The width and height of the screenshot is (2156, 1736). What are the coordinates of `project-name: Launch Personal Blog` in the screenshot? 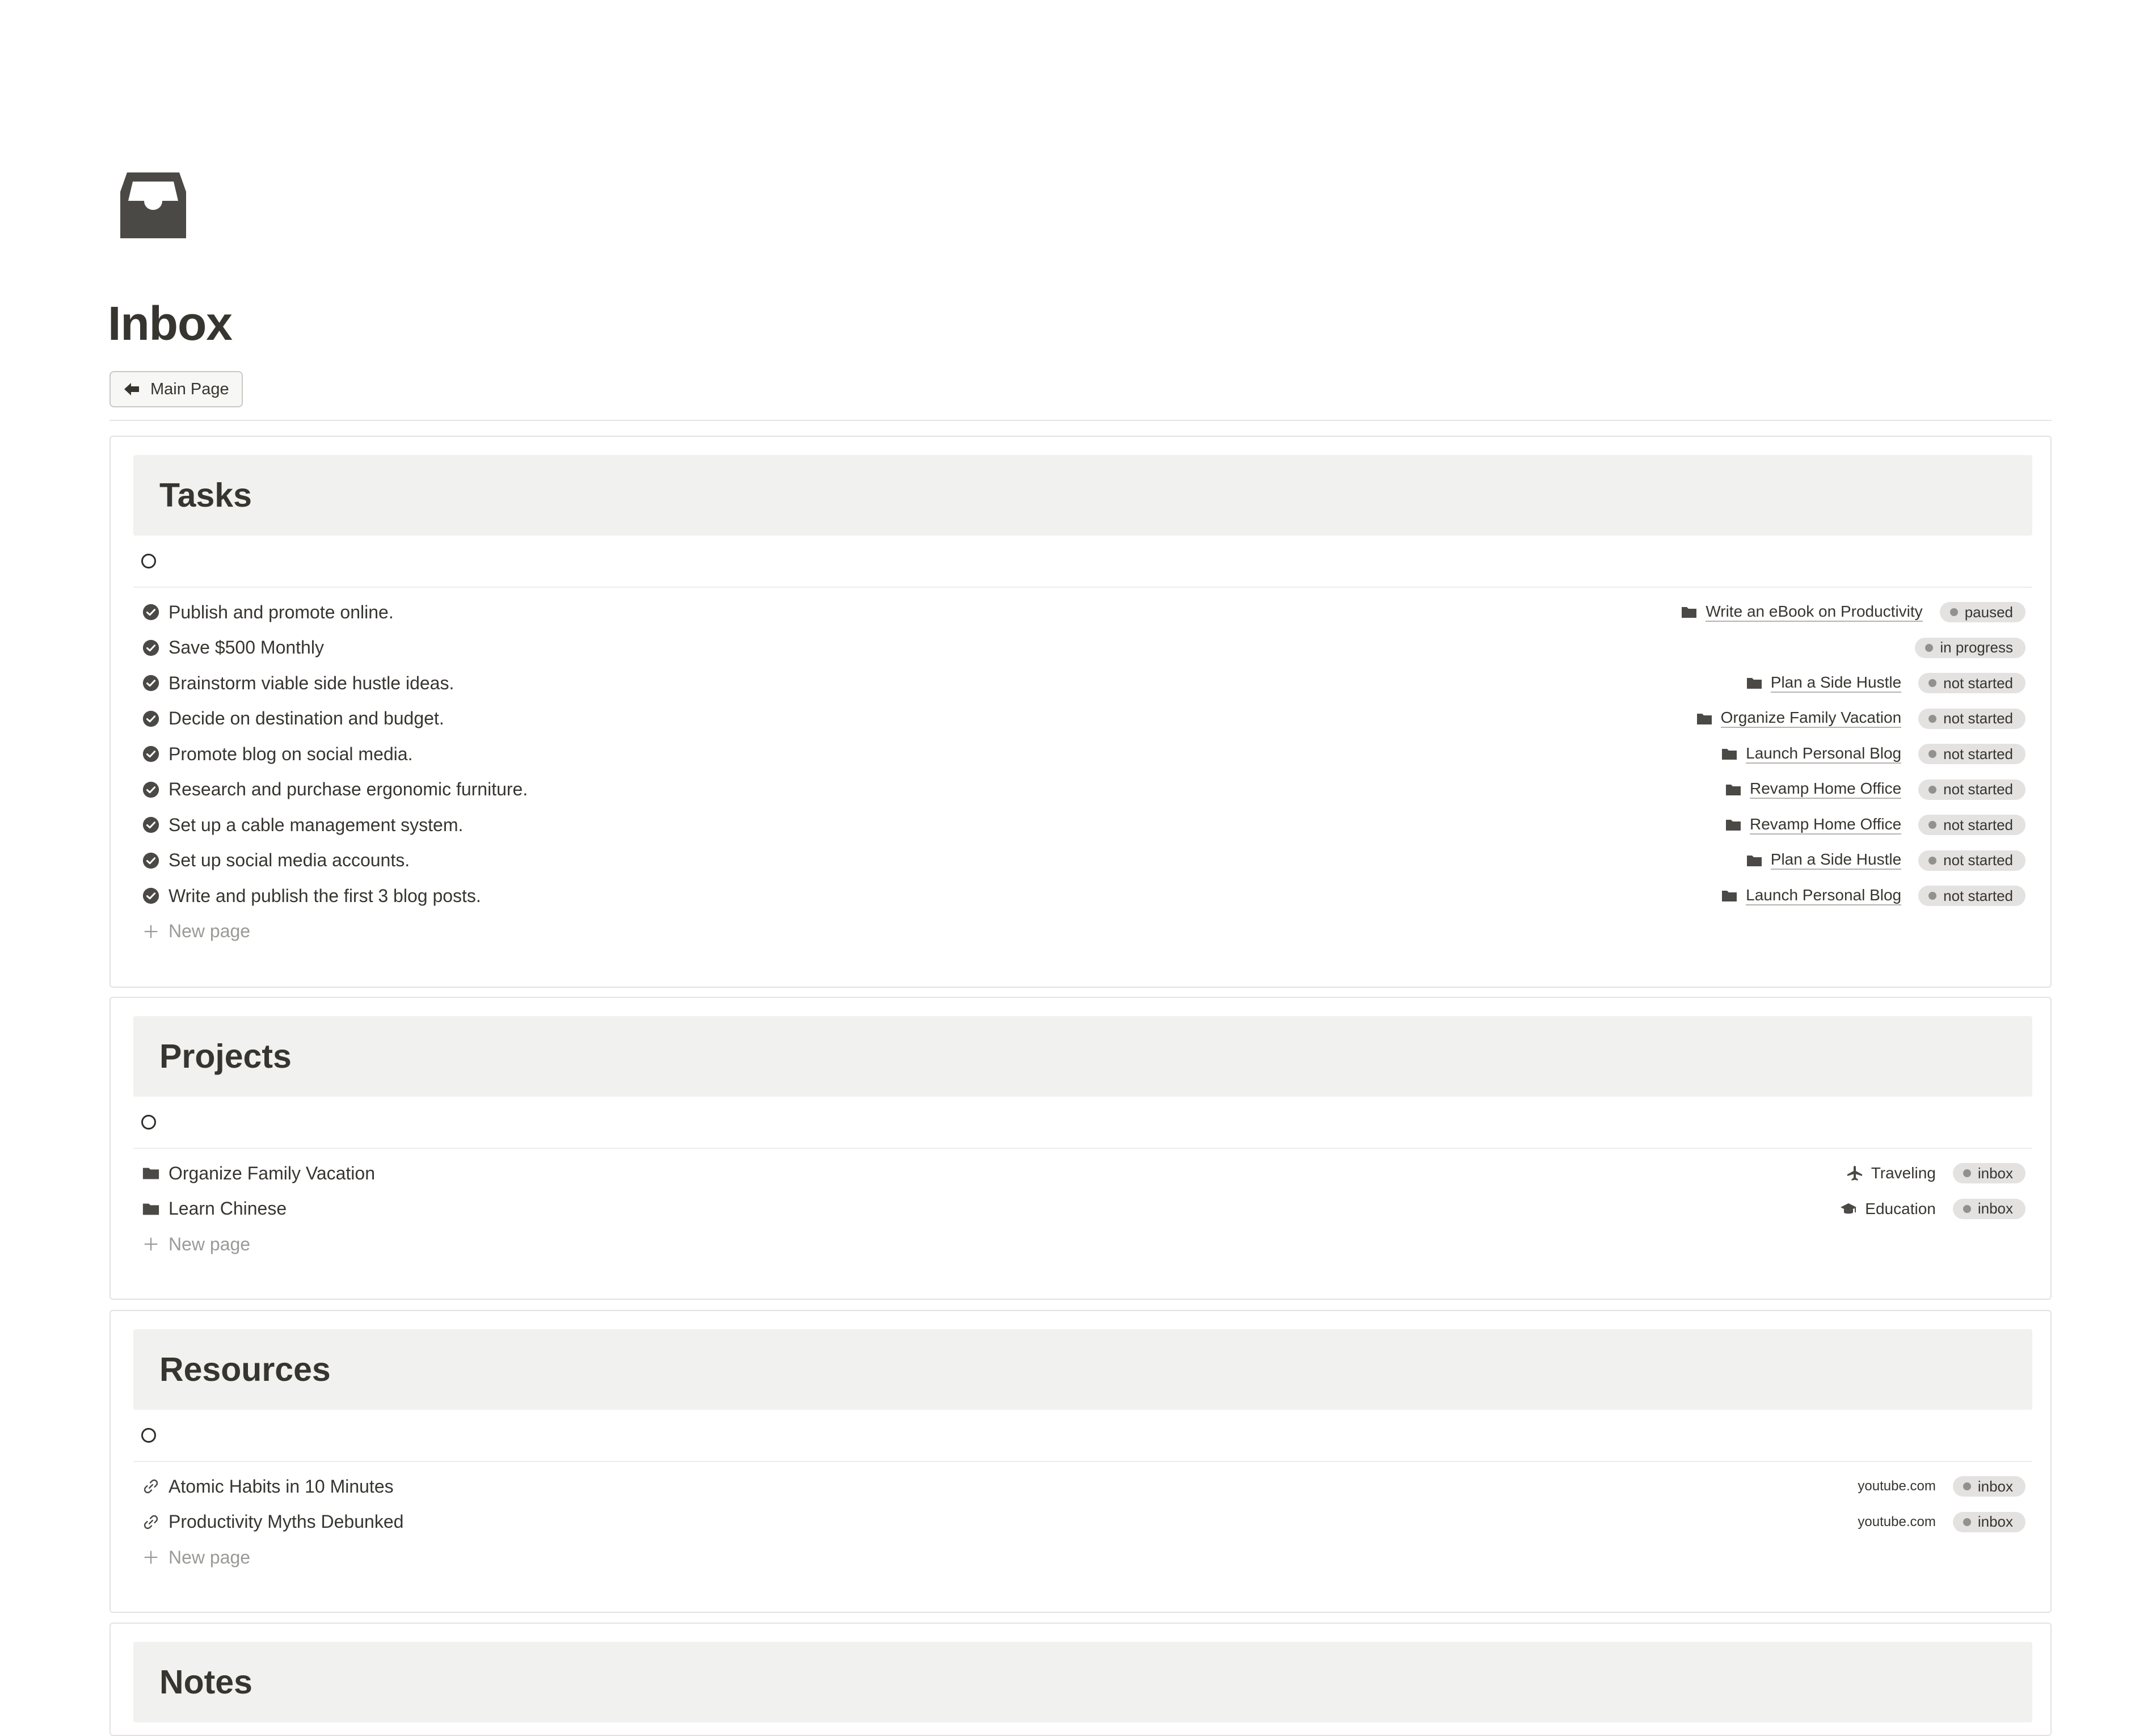 It's located at (1824, 895).